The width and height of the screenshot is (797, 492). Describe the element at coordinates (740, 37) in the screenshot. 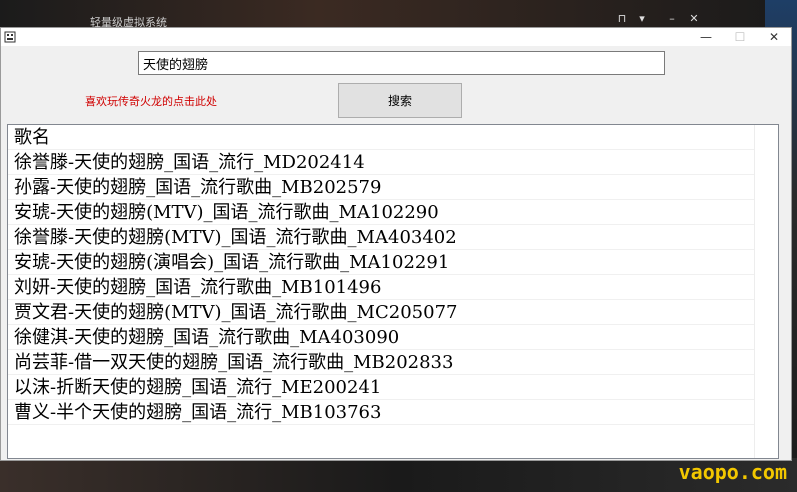

I see `maximize-button: ☐` at that location.